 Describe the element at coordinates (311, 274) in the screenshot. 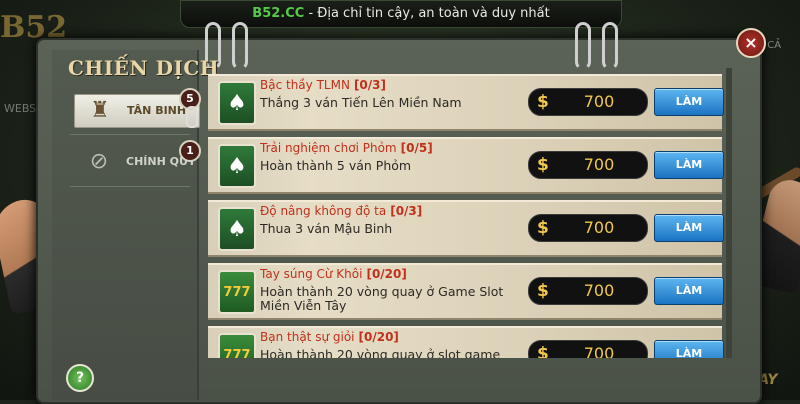

I see `task-title-text: Tay súng Cừ Khôi` at that location.